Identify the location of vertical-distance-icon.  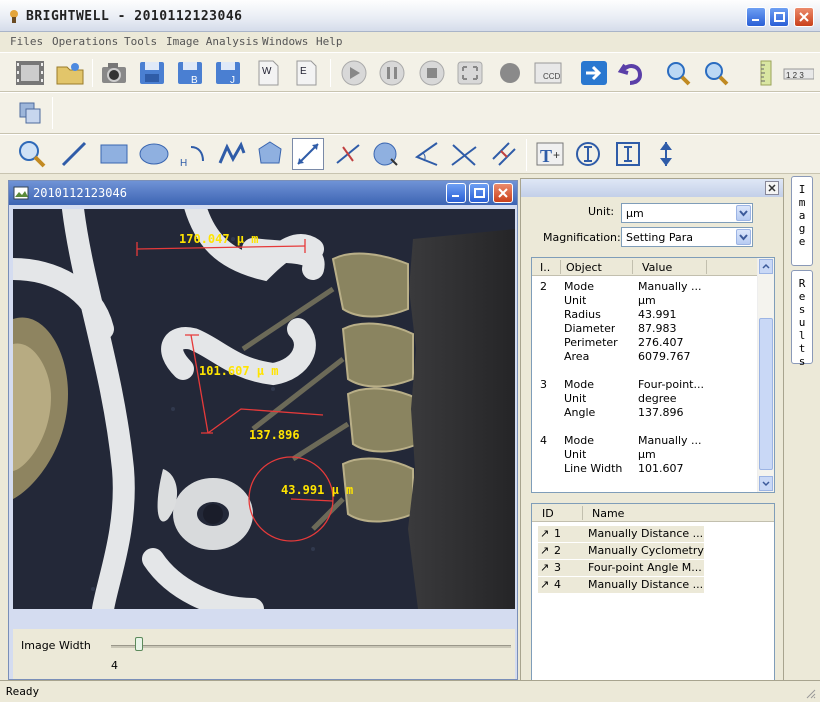
(666, 154).